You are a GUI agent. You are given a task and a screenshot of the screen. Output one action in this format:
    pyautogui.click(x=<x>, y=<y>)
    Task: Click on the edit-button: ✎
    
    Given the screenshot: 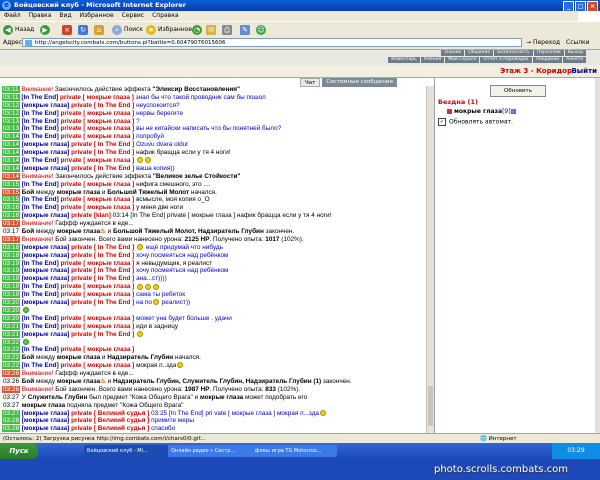 What is the action you would take?
    pyautogui.click(x=246, y=30)
    